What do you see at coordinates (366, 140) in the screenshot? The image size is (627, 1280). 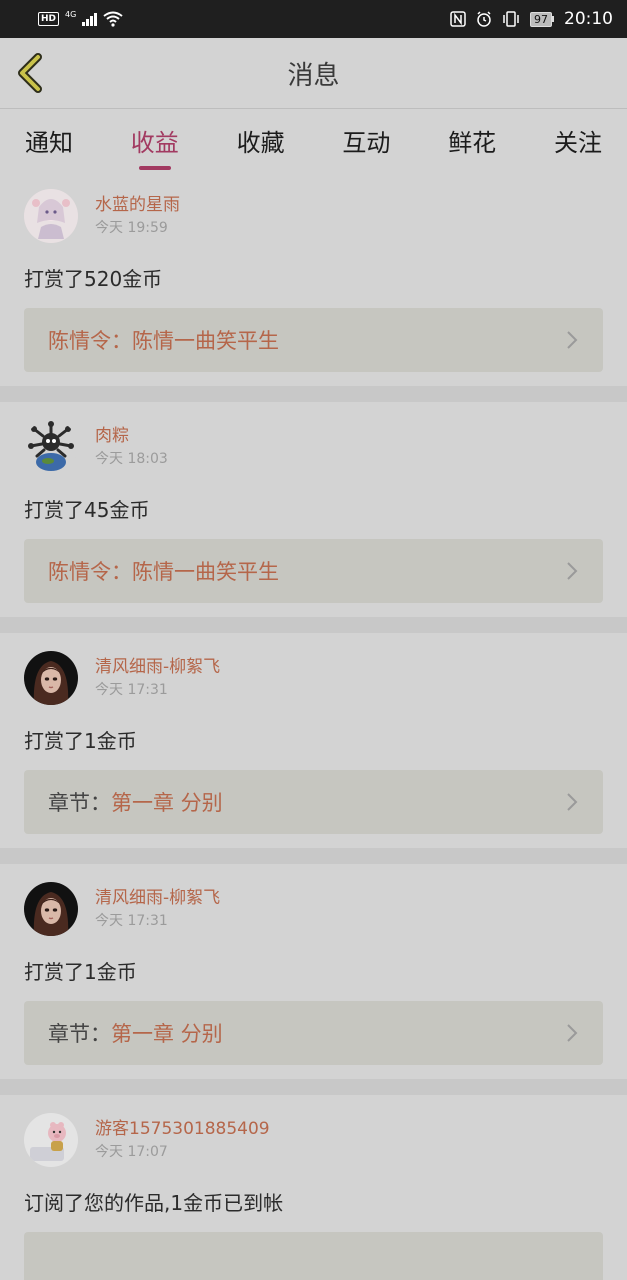 I see `tab-interactions: 互动` at bounding box center [366, 140].